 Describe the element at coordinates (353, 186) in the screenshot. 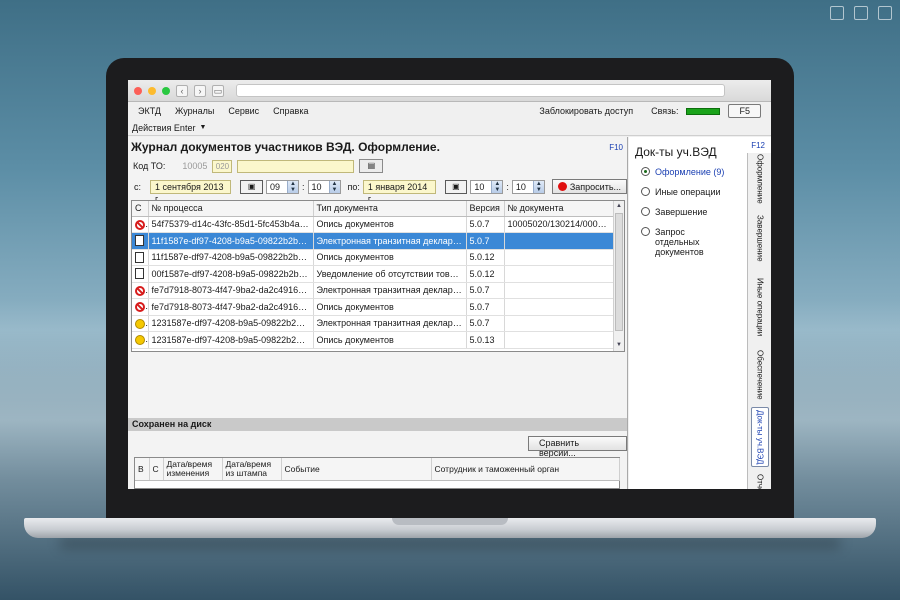

I see `to-label: по:` at that location.